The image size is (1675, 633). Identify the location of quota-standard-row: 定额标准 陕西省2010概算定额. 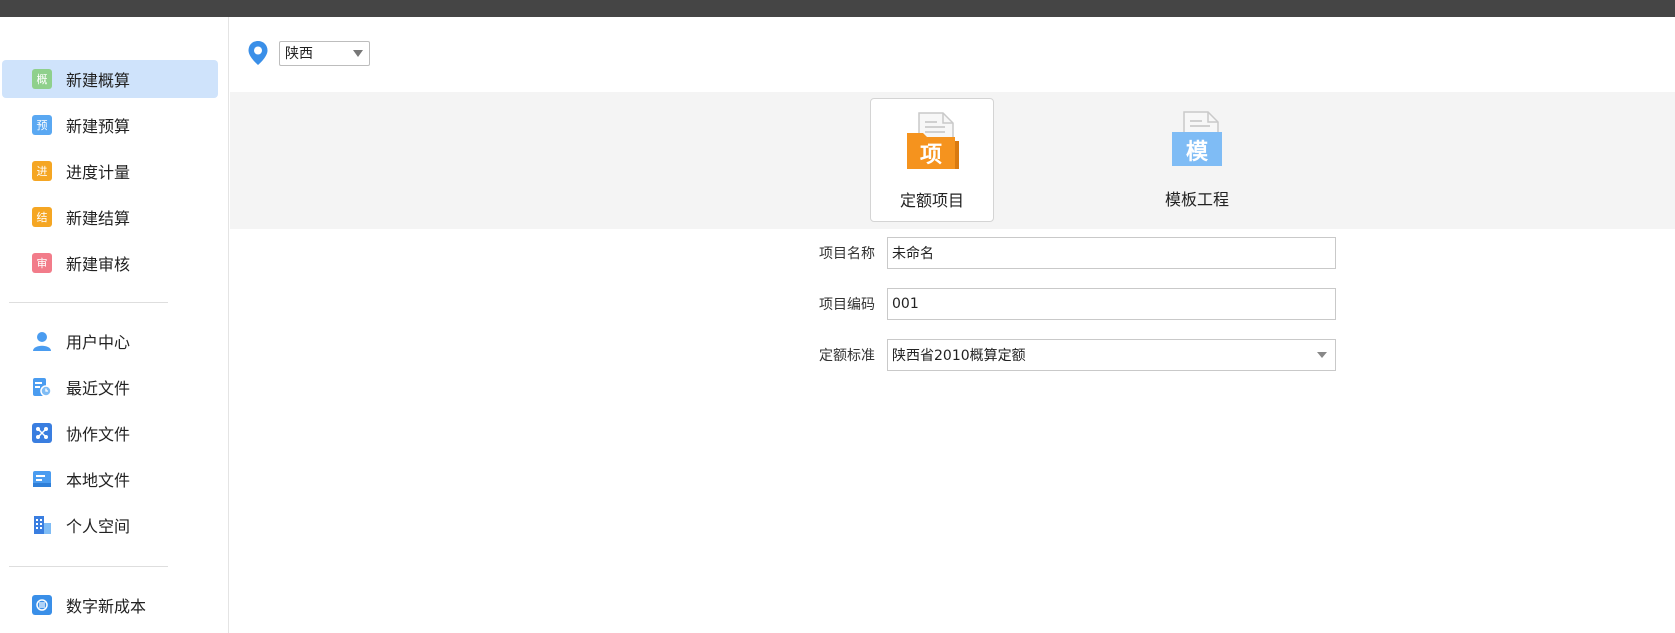
(1074, 355).